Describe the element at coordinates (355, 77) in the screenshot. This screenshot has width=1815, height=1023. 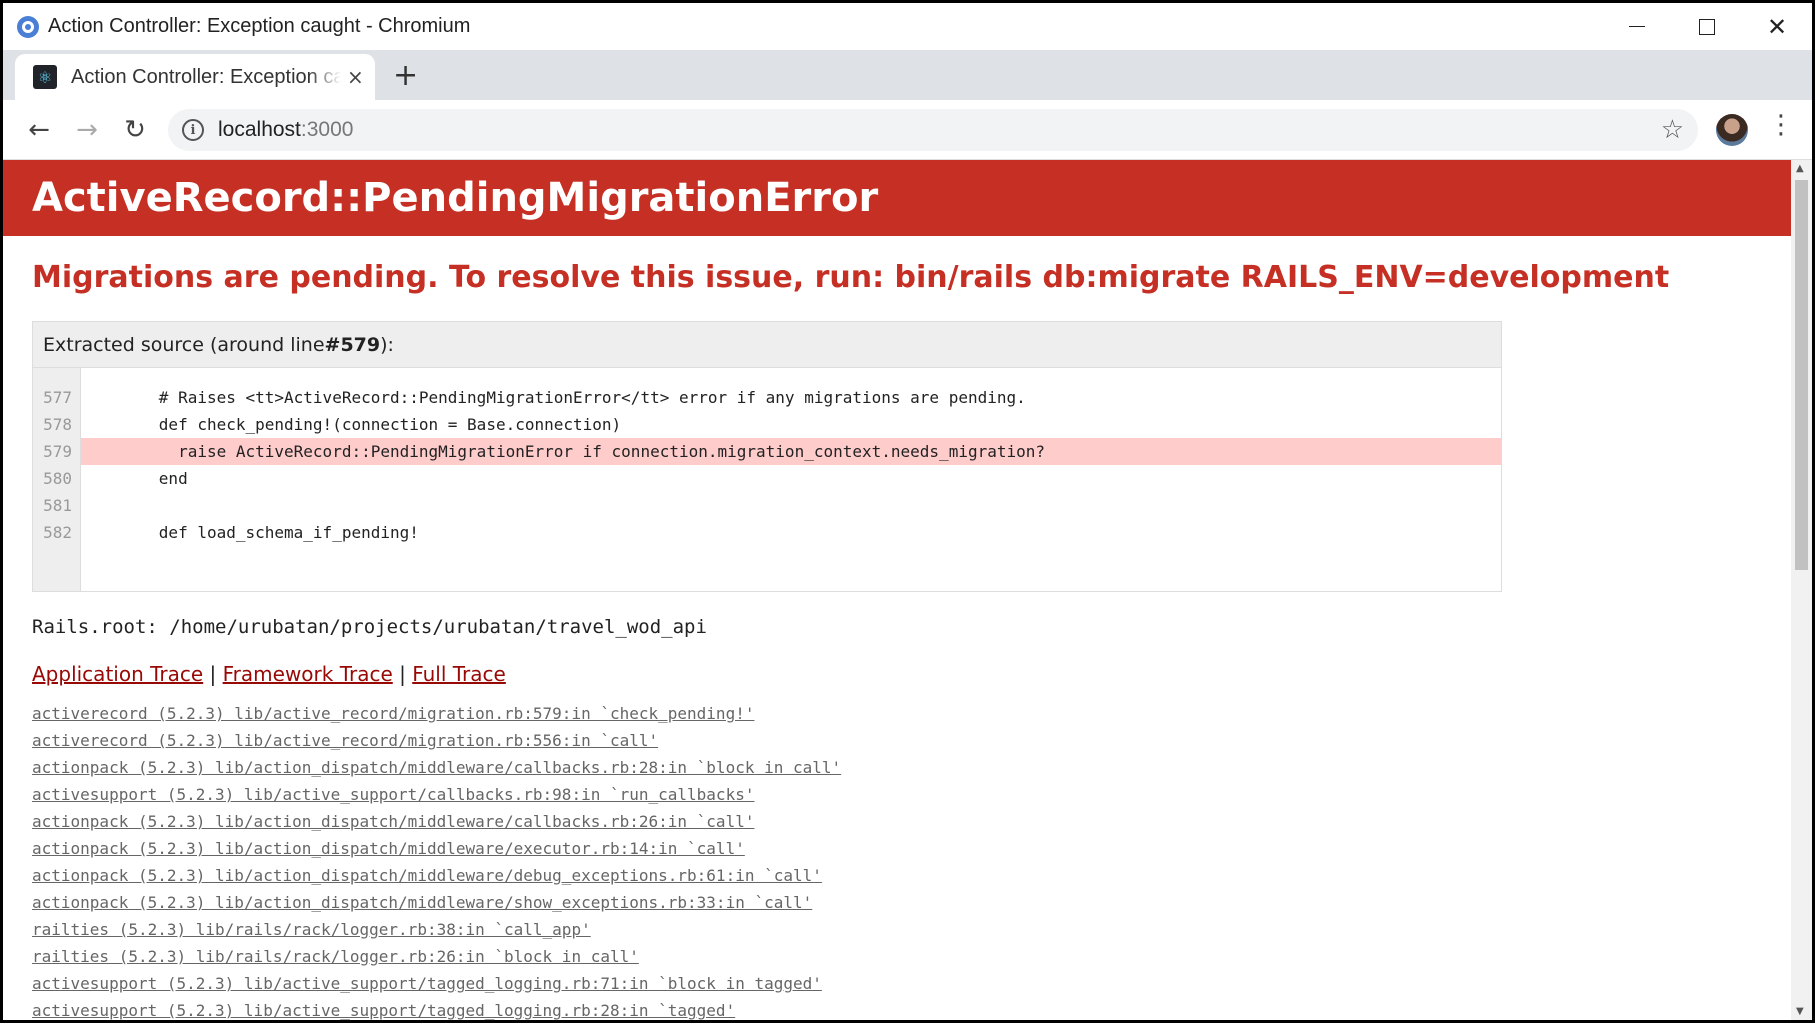
I see `tab-close-icon: ×` at that location.